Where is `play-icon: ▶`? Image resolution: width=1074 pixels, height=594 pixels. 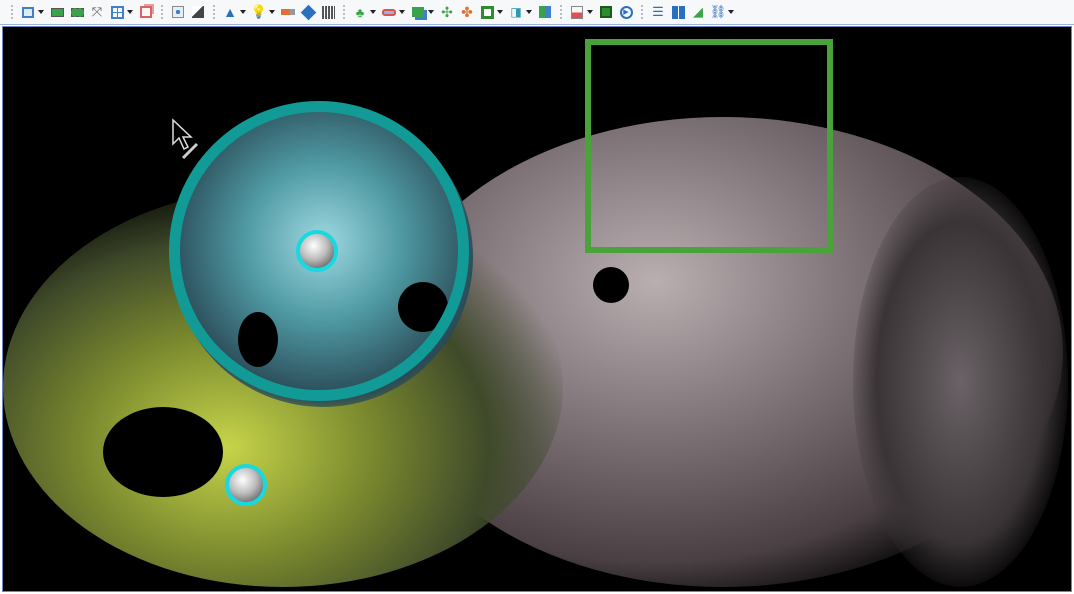
play-icon: ▶ is located at coordinates (626, 12).